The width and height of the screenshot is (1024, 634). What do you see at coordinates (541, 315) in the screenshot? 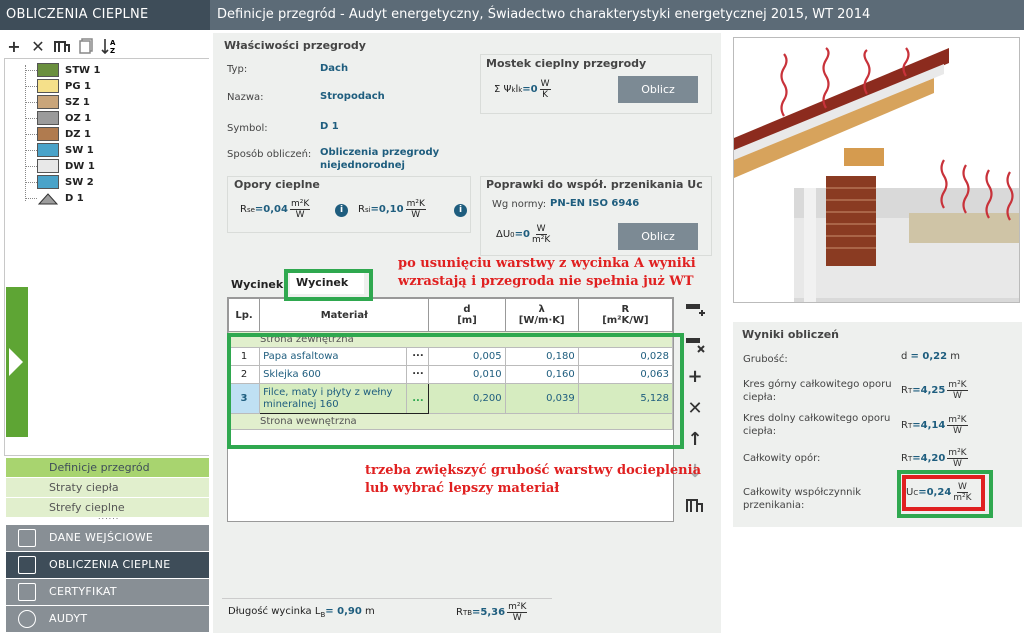
I see `col-lambda: λ [W/m·K]` at bounding box center [541, 315].